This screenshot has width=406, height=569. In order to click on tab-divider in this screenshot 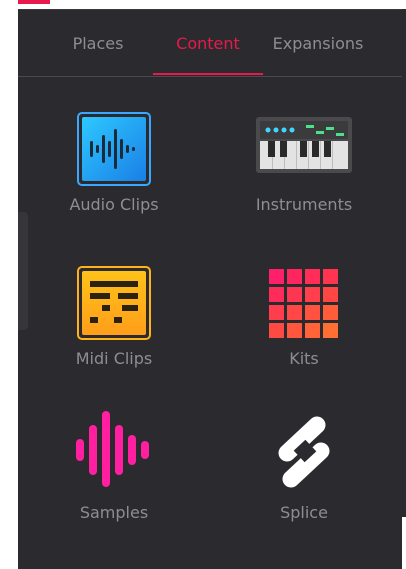, I will do `click(210, 76)`.